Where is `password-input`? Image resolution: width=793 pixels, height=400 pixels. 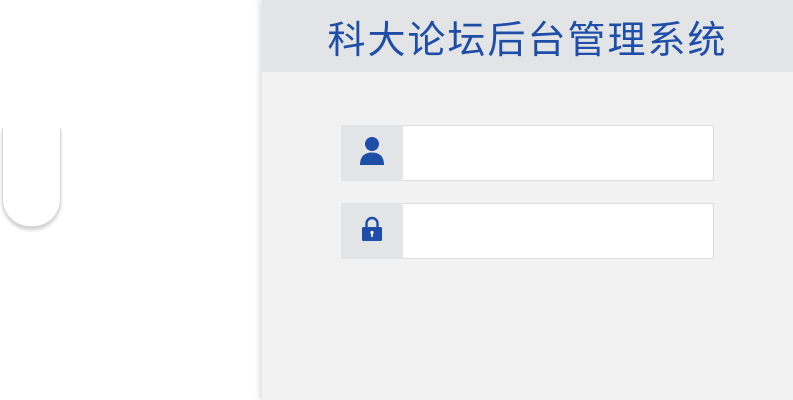 password-input is located at coordinates (558, 231).